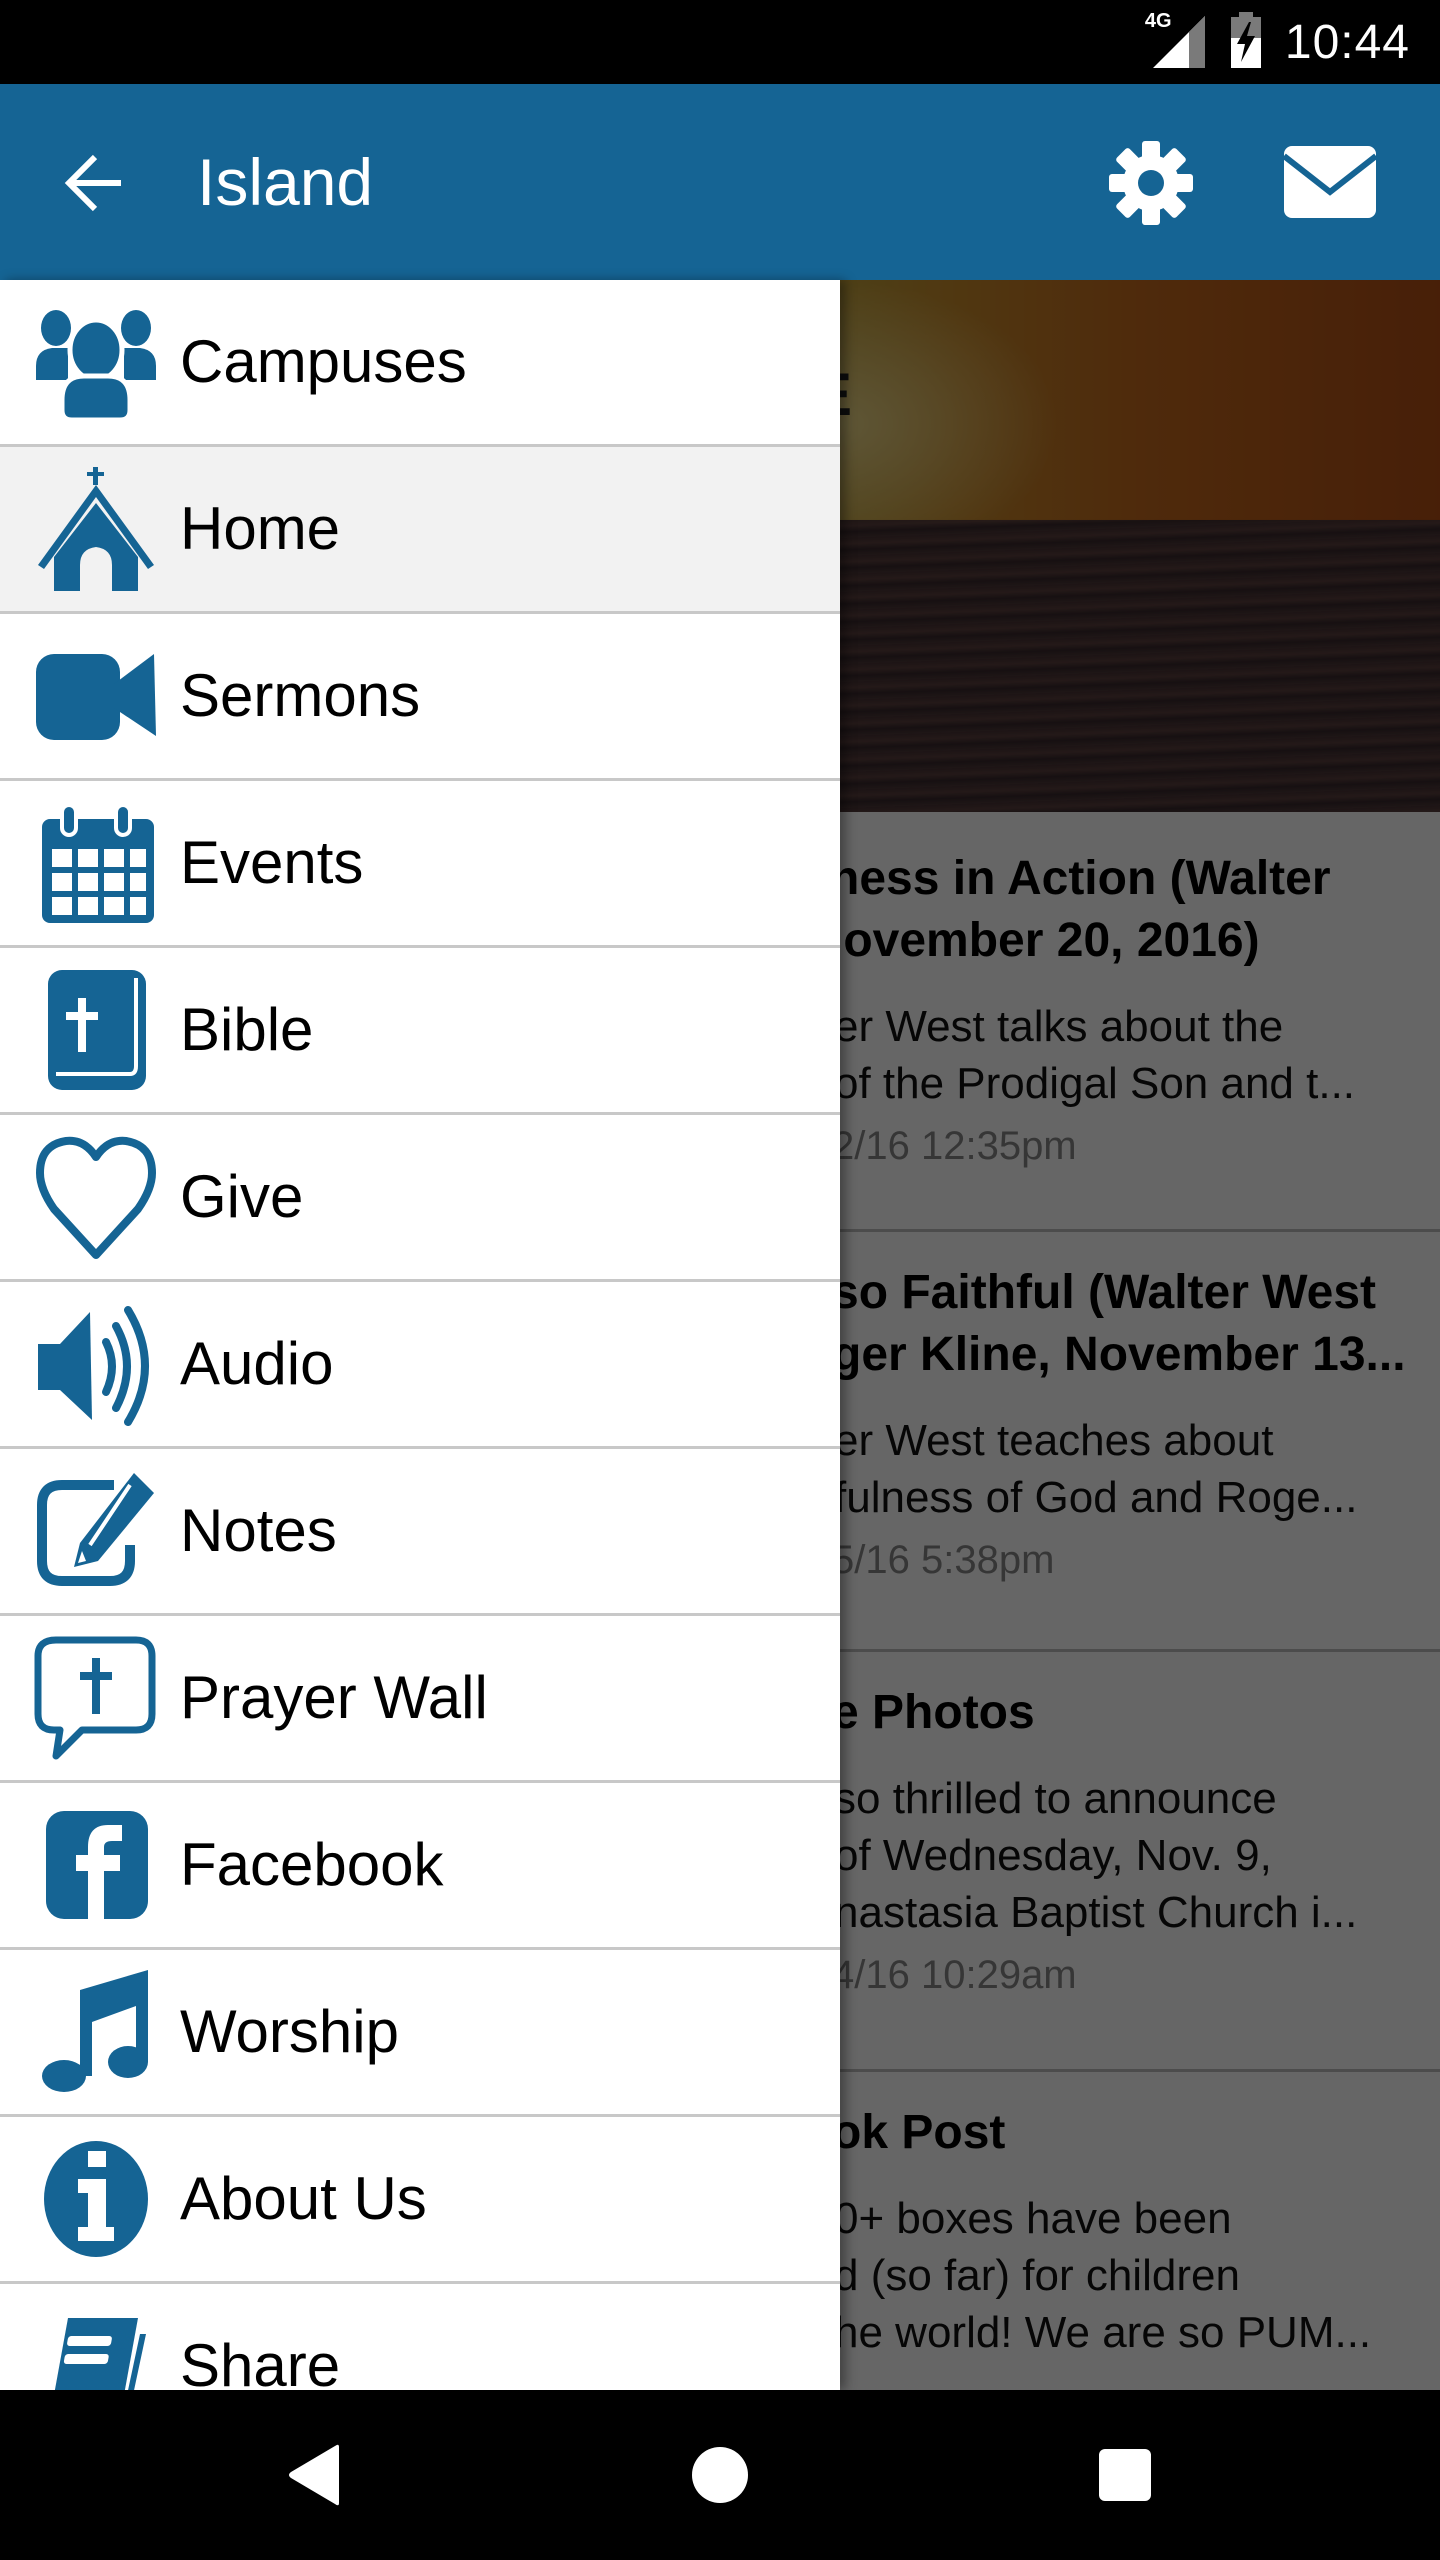  What do you see at coordinates (1140, 546) in the screenshot?
I see `hero-image: E` at bounding box center [1140, 546].